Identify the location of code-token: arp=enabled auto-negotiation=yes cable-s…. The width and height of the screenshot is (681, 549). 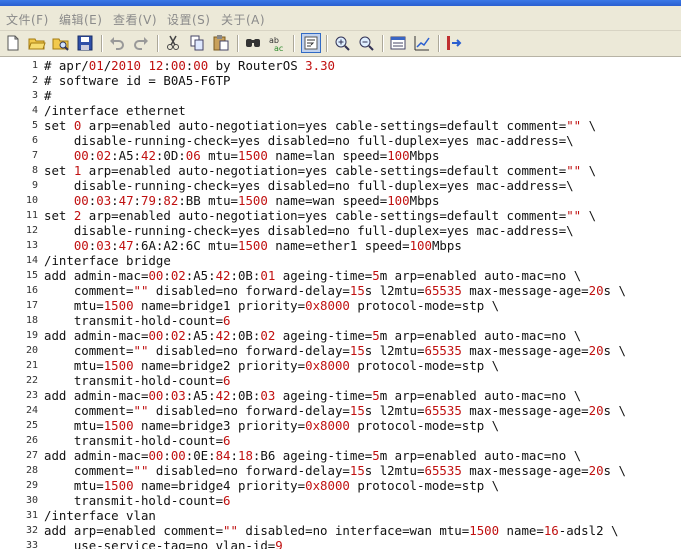
(324, 125).